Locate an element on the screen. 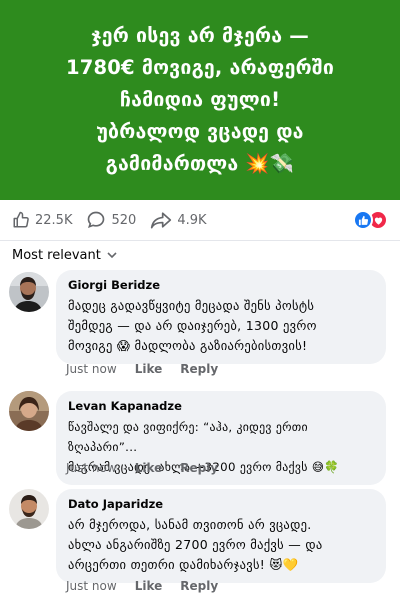 This screenshot has width=400, height=600. comment-text-line: არ მჯეროდა, სანამ თვითონ არ ვცადე. is located at coordinates (190, 524).